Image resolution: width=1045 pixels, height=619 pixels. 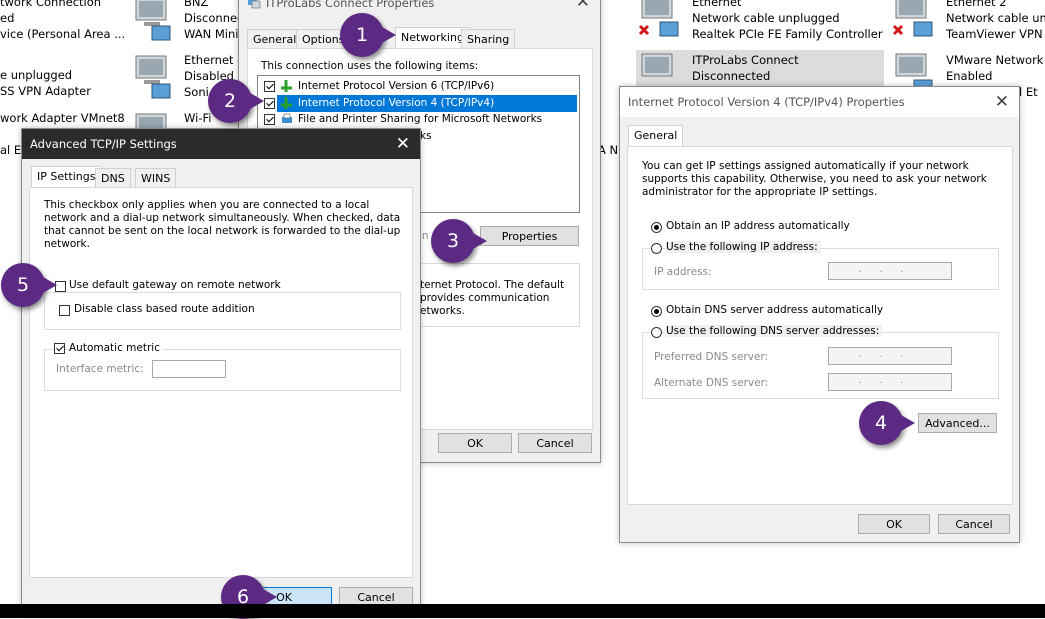 What do you see at coordinates (396, 86) in the screenshot?
I see `item-label: Internet Protocol Version 6 (TCP/IPv6)` at bounding box center [396, 86].